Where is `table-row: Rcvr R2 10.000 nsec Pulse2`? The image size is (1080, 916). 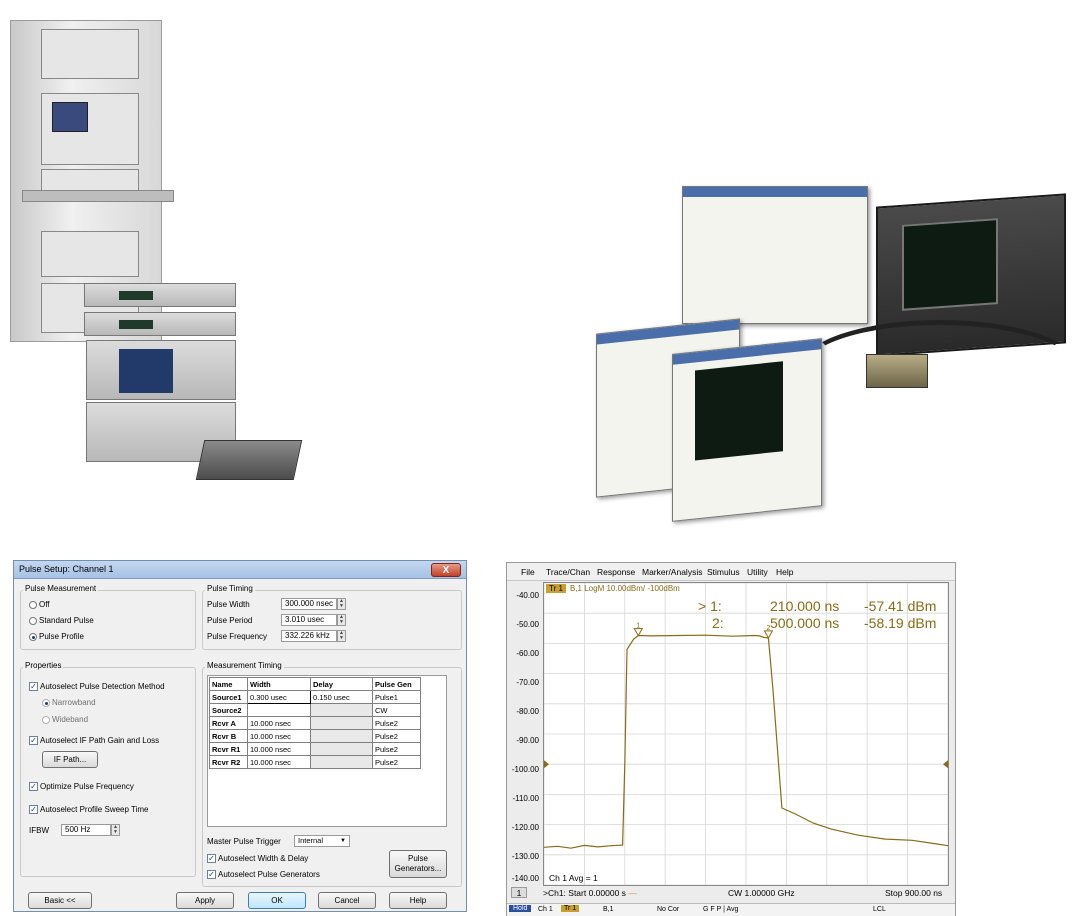
table-row: Rcvr R2 10.000 nsec Pulse2 is located at coordinates (315, 762).